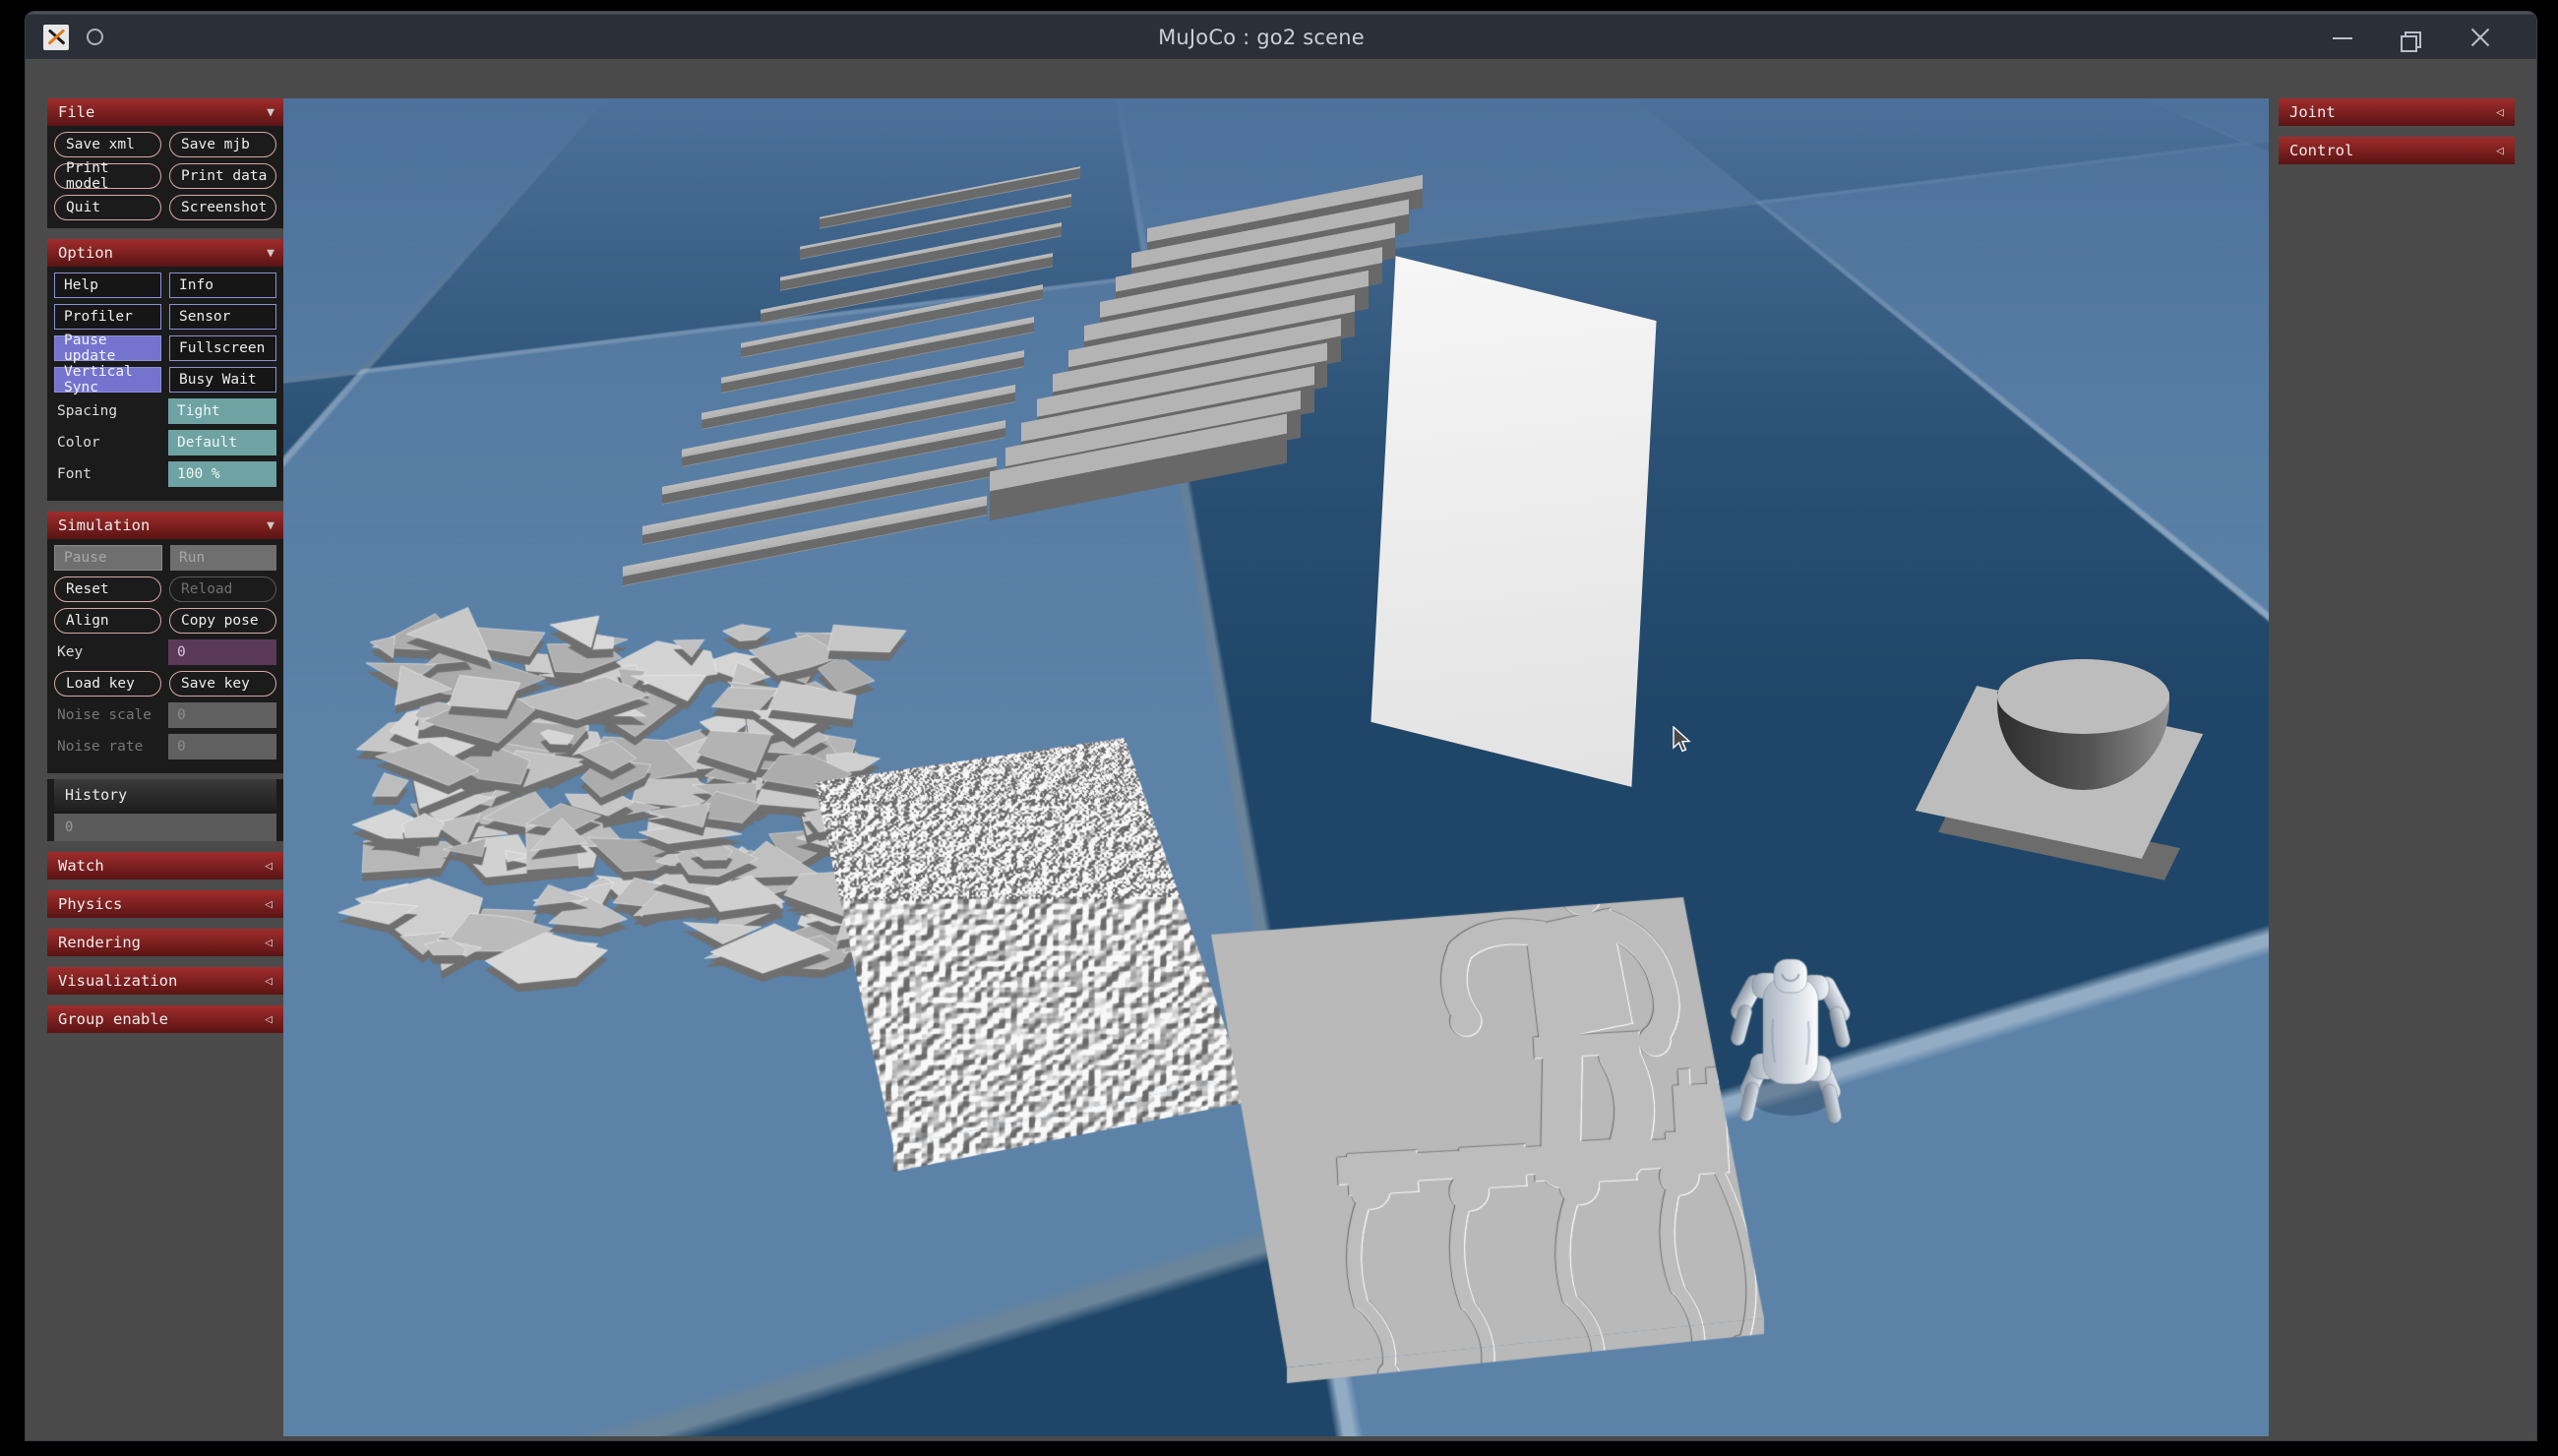 This screenshot has width=2558, height=1456. What do you see at coordinates (165, 411) in the screenshot?
I see `option-spacing-row: Spacing Tight` at bounding box center [165, 411].